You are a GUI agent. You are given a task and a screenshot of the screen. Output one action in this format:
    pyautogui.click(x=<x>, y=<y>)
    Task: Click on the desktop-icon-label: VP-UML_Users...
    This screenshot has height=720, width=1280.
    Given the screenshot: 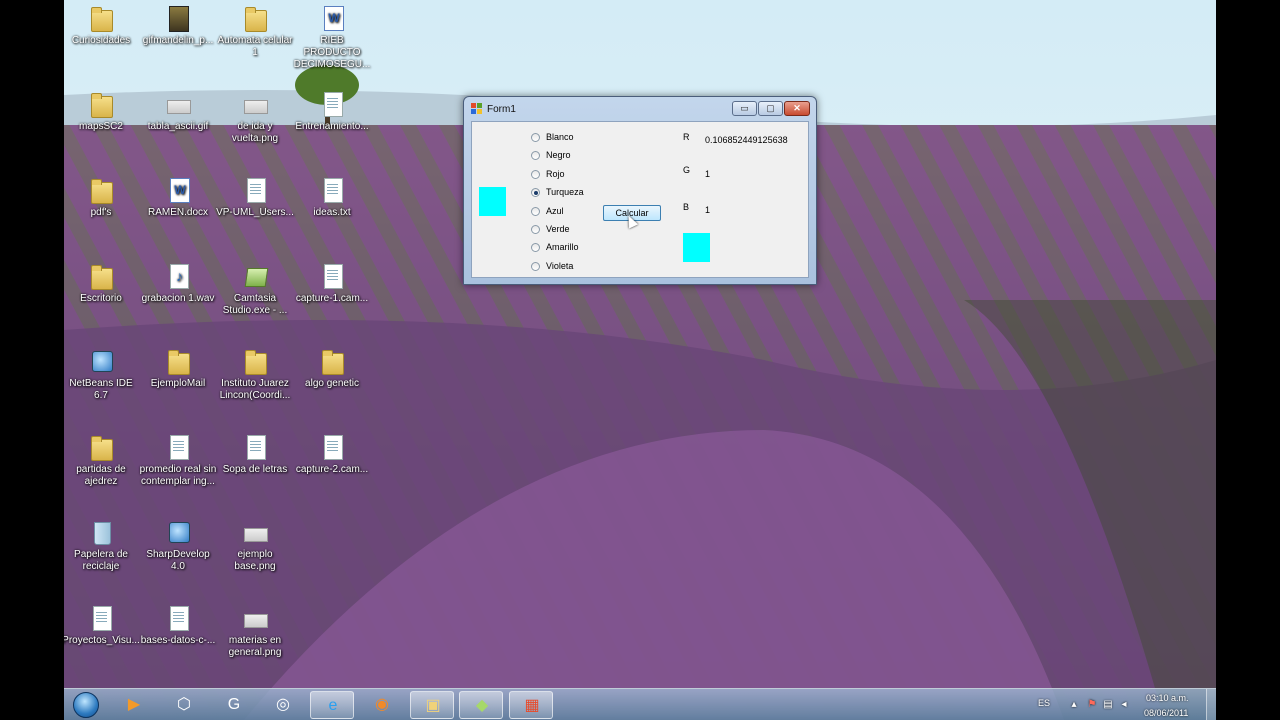 What is the action you would take?
    pyautogui.click(x=255, y=212)
    